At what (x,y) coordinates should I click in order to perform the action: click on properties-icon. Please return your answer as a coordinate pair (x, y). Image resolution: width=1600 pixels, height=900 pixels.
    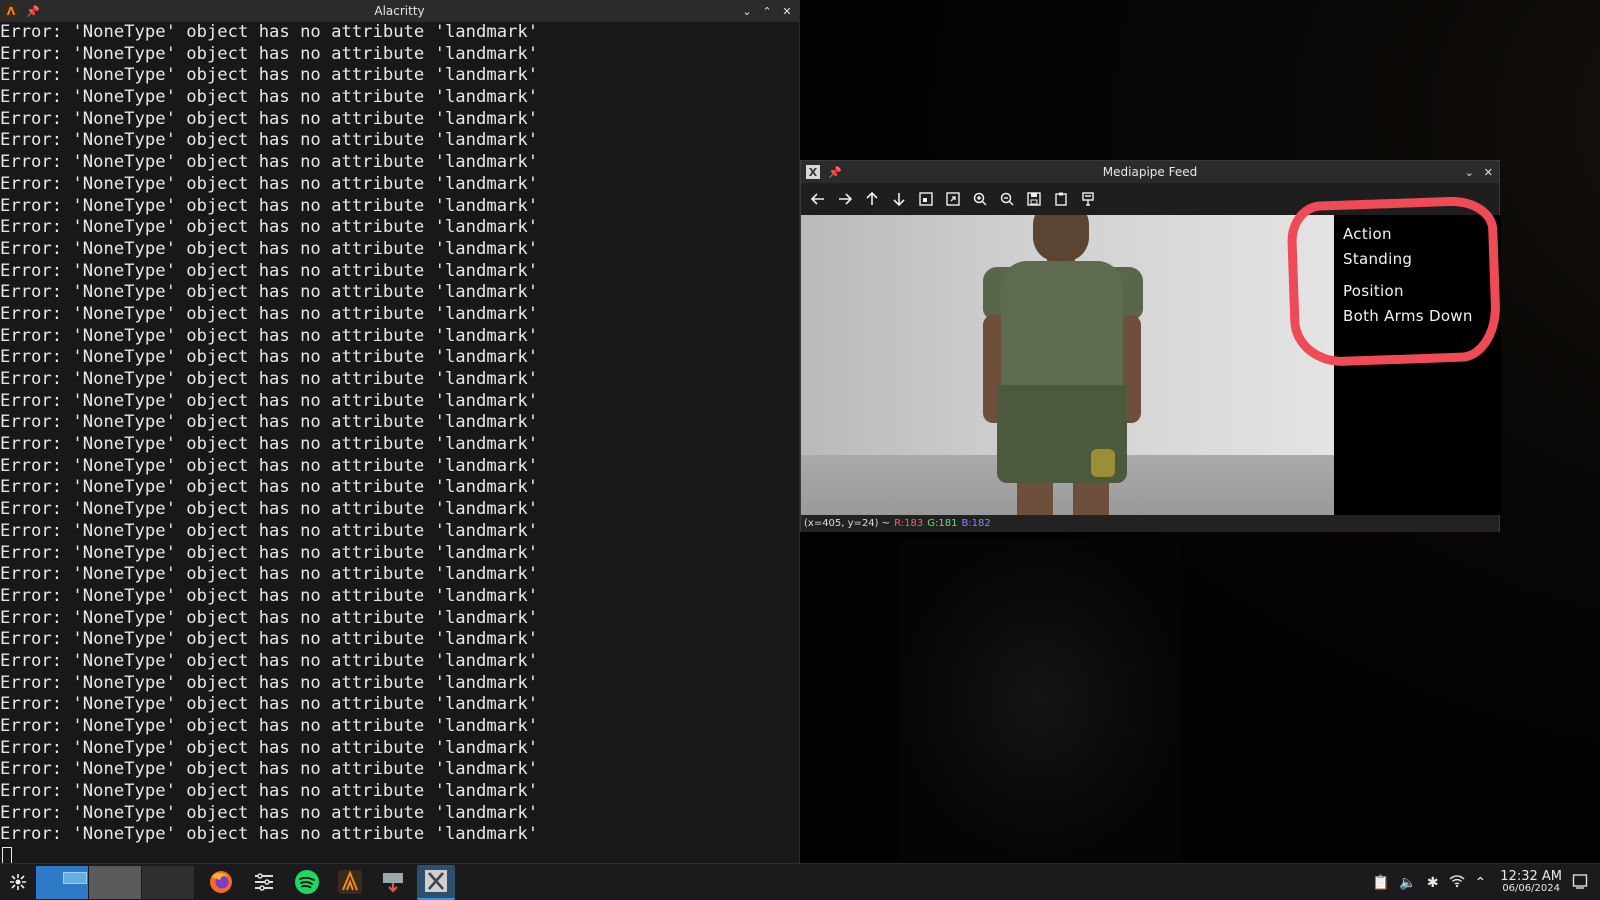
    Looking at the image, I should click on (1088, 199).